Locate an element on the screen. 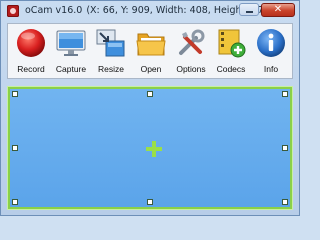 The image size is (320, 240). close-icon: ✕ is located at coordinates (278, 9).